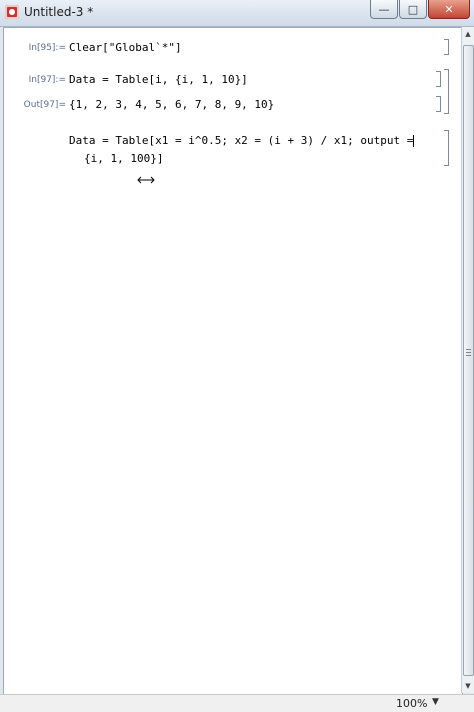  I want to click on title-bar: Untitled-3 * — □ ✕, so click(237, 13).